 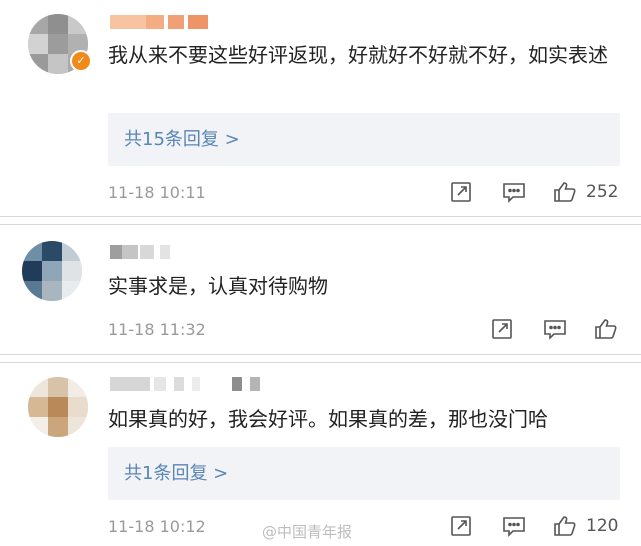 What do you see at coordinates (358, 55) in the screenshot?
I see `comment-text: 我从来不要这些好评返现，好就好不好就不好，如实表述` at bounding box center [358, 55].